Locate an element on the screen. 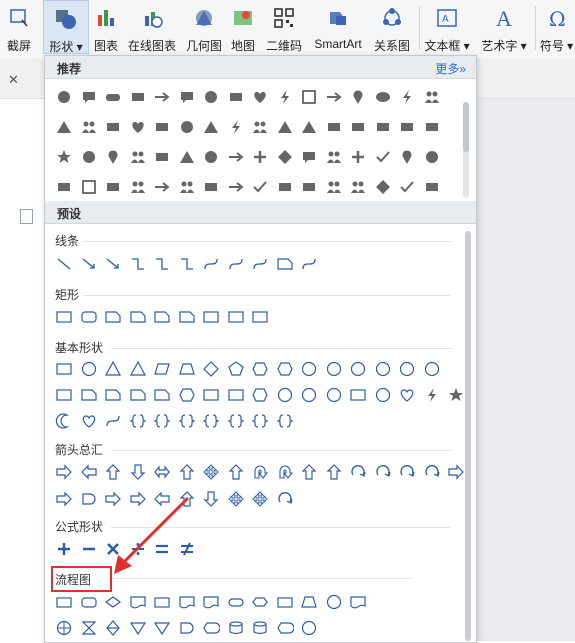 Image resolution: width=575 pixels, height=643 pixels. oquad-shape-icon is located at coordinates (236, 499).